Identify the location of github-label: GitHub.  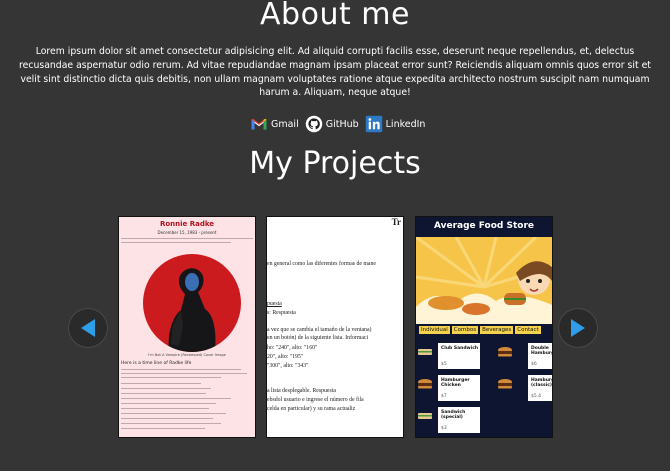
(342, 124).